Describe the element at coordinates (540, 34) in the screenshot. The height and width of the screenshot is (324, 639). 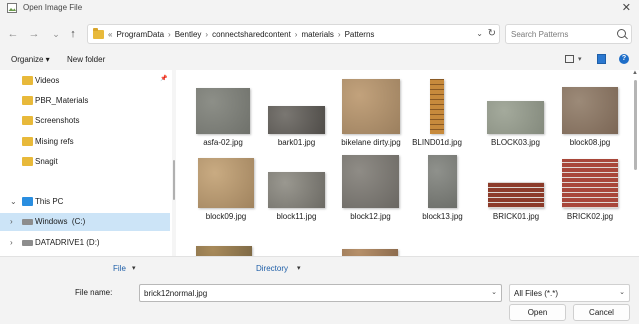
I see `search-placeholder: Search Patterns` at that location.